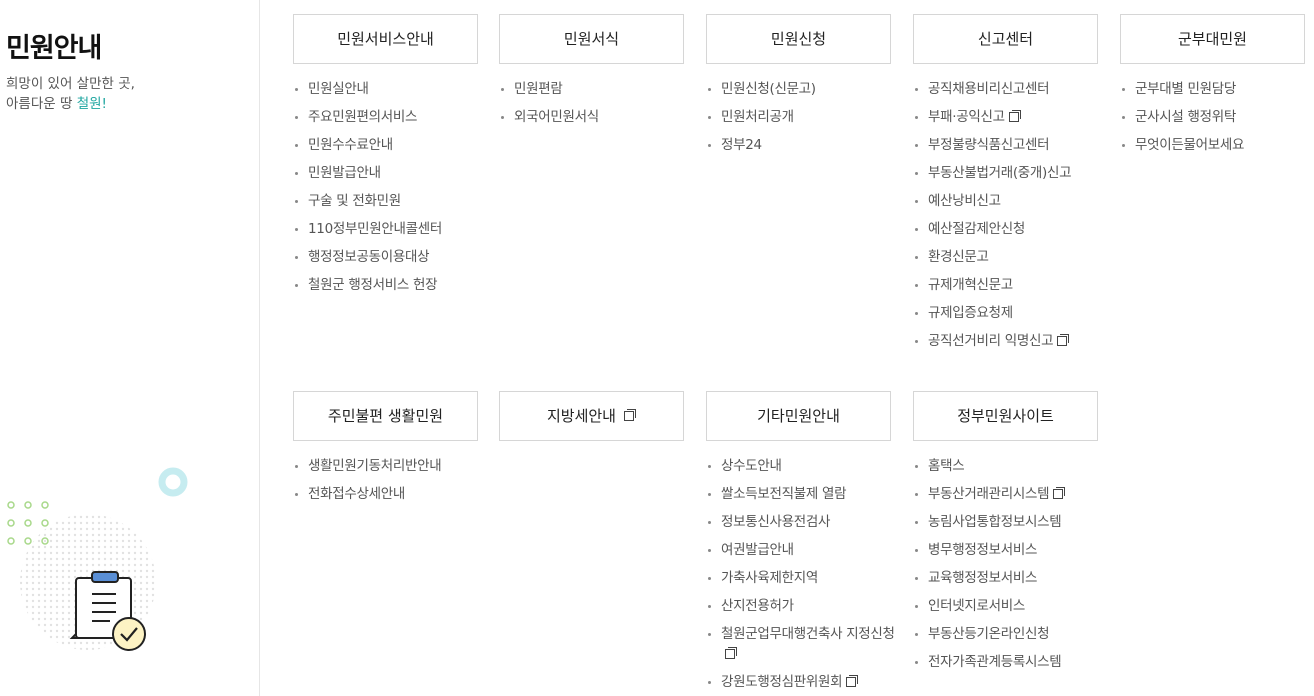 The image size is (1314, 696). Describe the element at coordinates (1008, 145) in the screenshot. I see `list-item: 부정불량식품신고센터` at that location.